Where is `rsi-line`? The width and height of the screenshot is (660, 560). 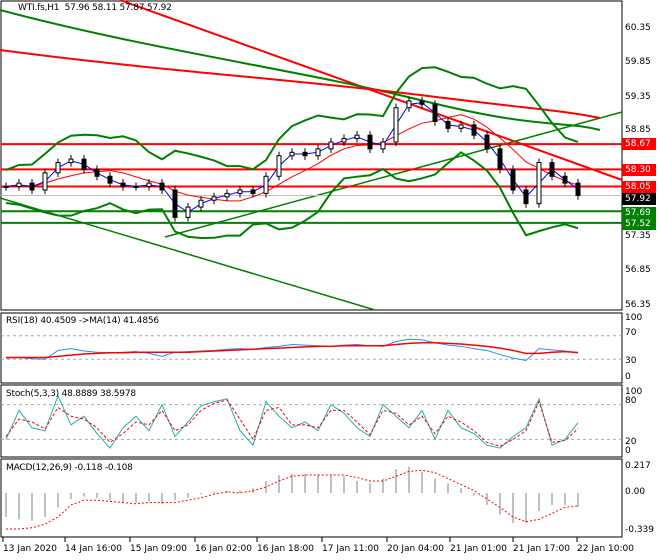
rsi-line is located at coordinates (292, 350).